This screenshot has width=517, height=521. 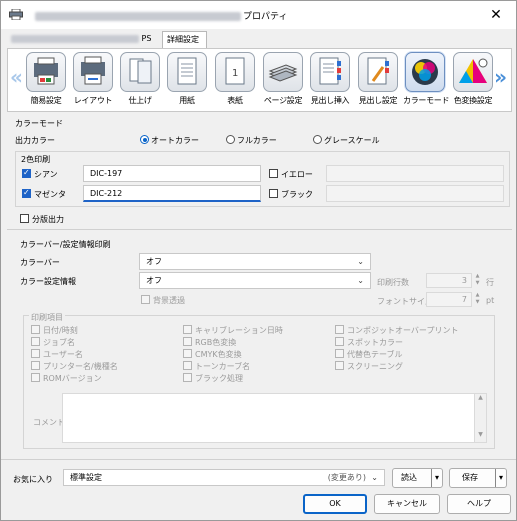 I want to click on scroll-up-icon: ▲, so click(x=480, y=397).